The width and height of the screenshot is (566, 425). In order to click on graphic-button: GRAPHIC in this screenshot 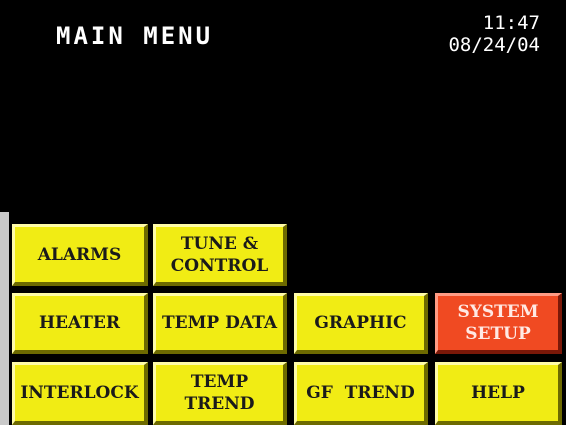, I will do `click(361, 323)`.